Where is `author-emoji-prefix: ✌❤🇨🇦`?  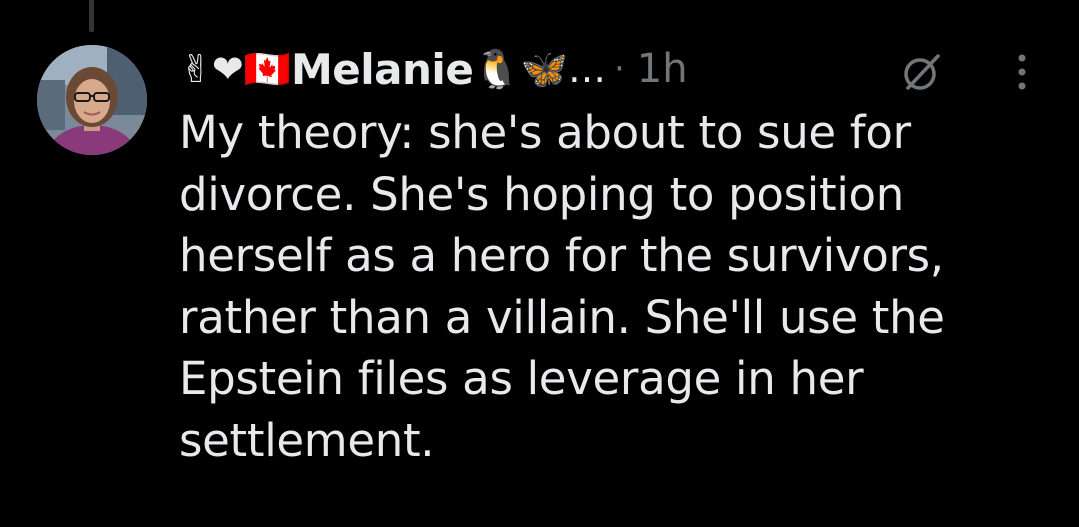 author-emoji-prefix: ✌❤🇨🇦 is located at coordinates (235, 69).